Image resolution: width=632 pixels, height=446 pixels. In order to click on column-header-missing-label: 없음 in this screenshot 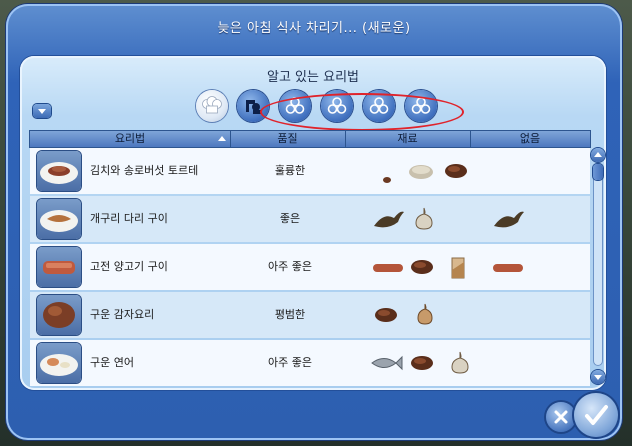, I will do `click(530, 138)`.